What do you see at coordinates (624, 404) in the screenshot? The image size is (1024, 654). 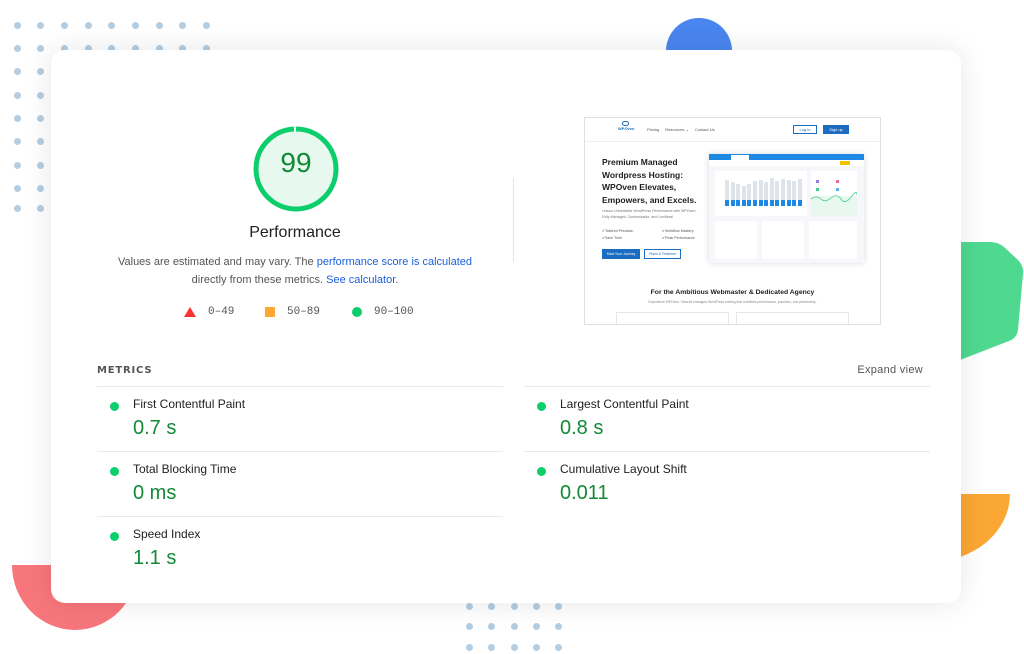 I see `metric-label: Largest Contentful Paint` at bounding box center [624, 404].